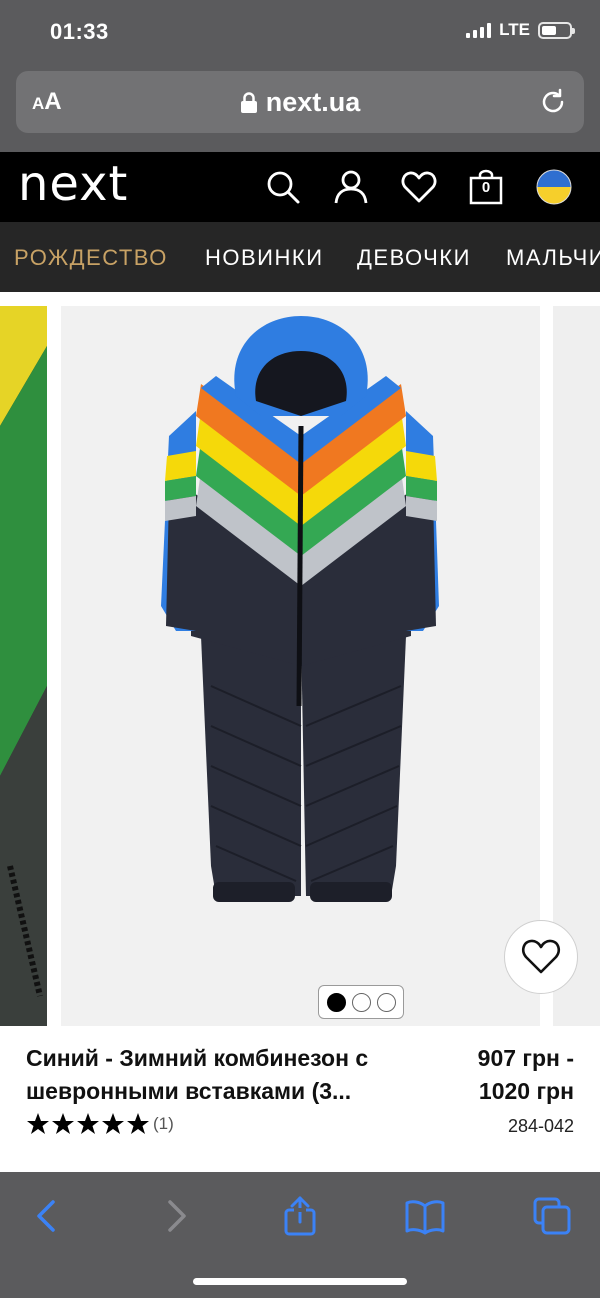 Image resolution: width=600 pixels, height=1298 pixels. I want to click on browser-address-area: AA next.ua, so click(300, 107).